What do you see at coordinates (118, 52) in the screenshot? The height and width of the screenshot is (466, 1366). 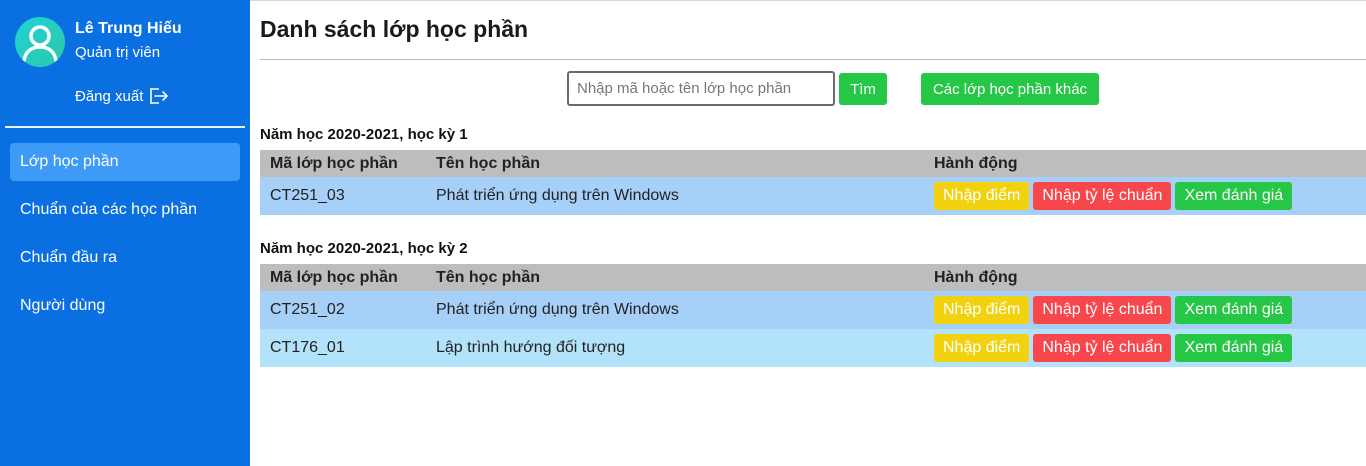 I see `user-role: Quản trị viên` at bounding box center [118, 52].